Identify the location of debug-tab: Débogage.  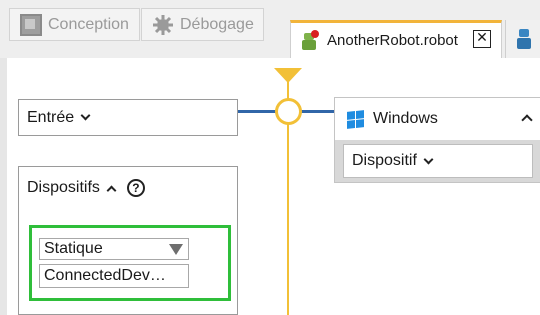
(202, 24).